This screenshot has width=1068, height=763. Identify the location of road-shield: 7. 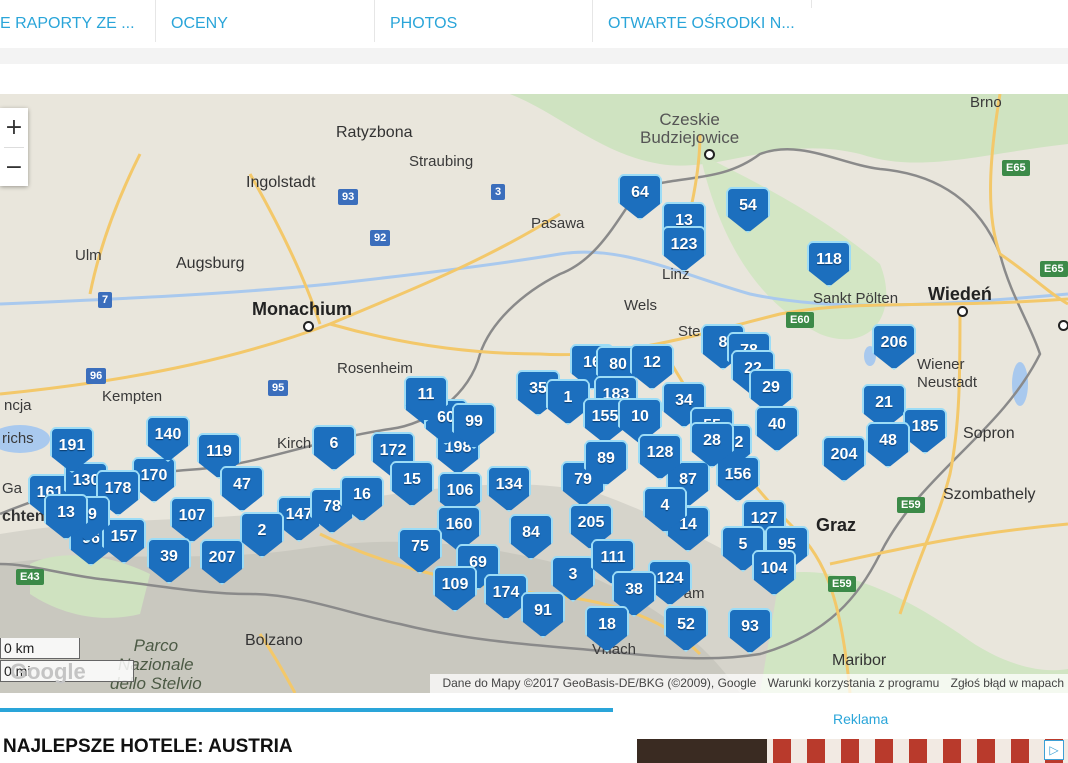
(105, 300).